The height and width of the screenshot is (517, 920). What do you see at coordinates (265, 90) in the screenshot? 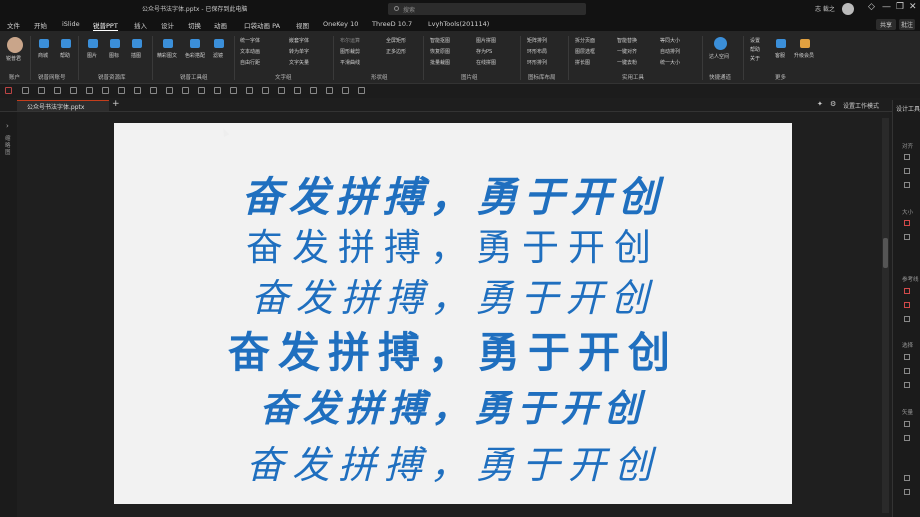
I see `send-back-icon` at bounding box center [265, 90].